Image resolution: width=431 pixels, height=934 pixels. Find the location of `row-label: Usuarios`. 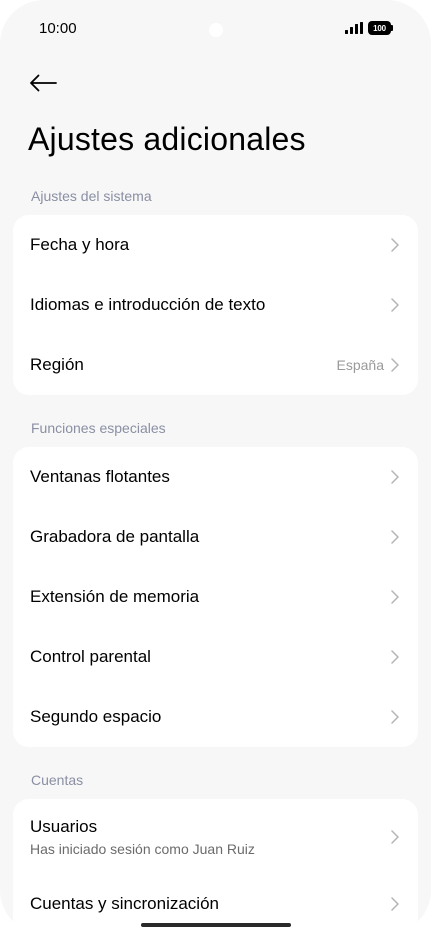

row-label: Usuarios is located at coordinates (64, 826).